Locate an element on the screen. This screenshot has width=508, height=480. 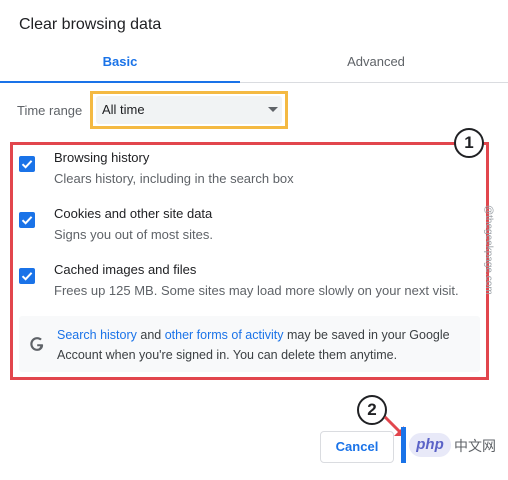
php-logo: php is located at coordinates (430, 445).